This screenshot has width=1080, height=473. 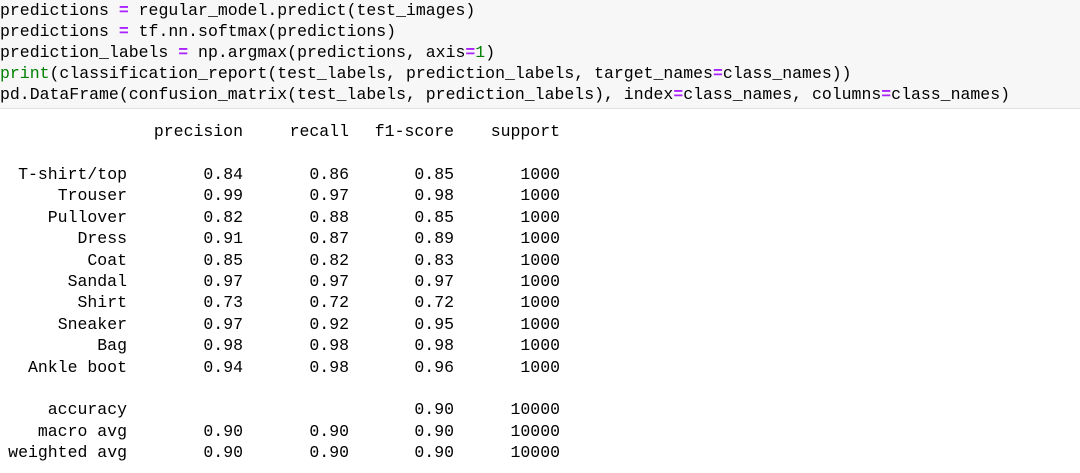 I want to click on code-text: class_names), so click(x=950, y=94).